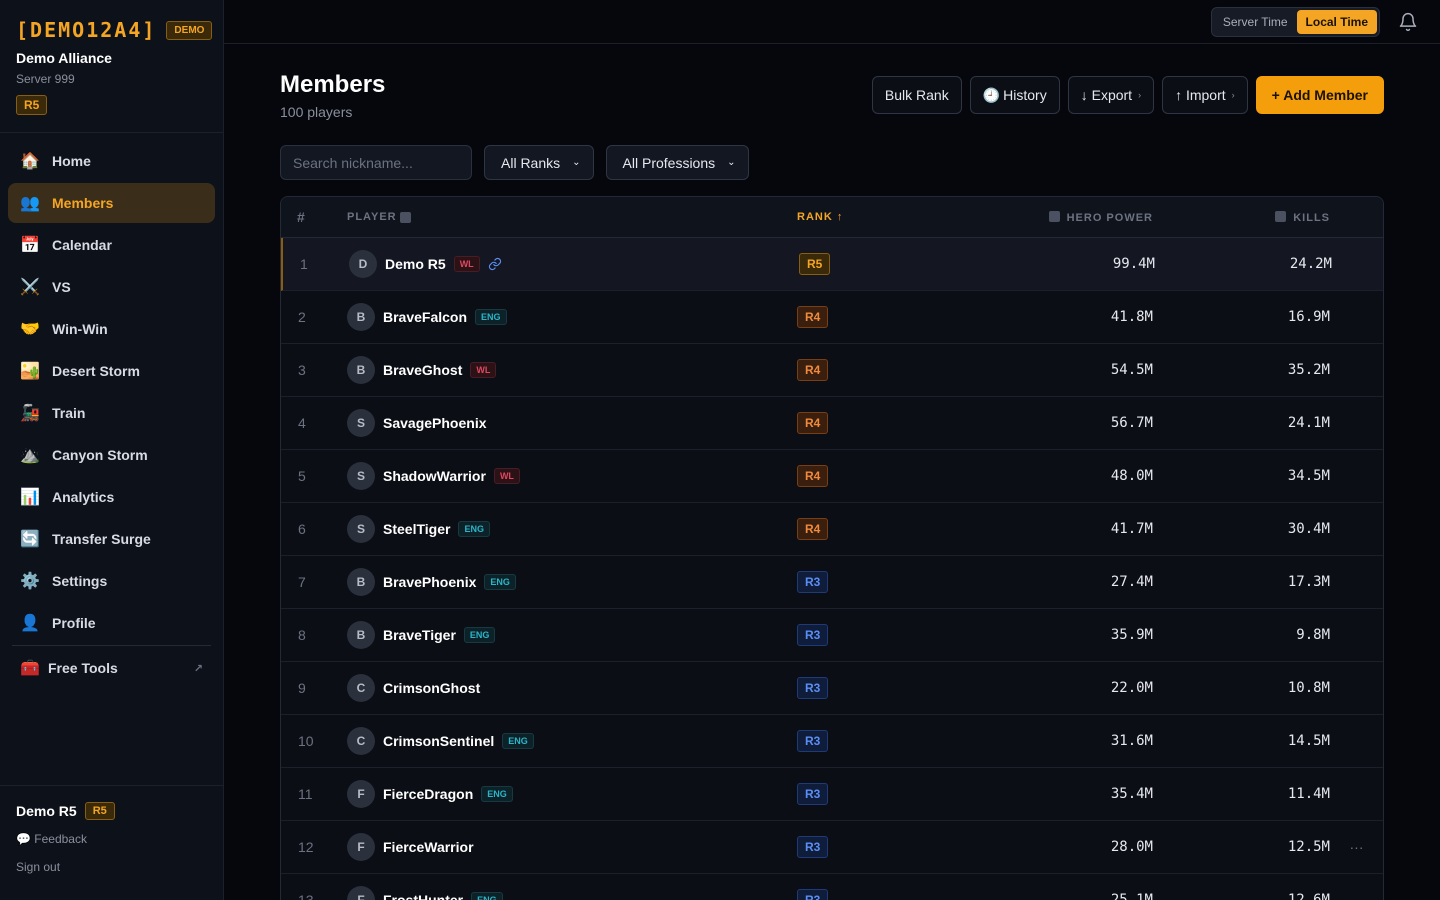 The image size is (1440, 900). Describe the element at coordinates (832, 582) in the screenshot. I see `table-row: 7 B BravePhoenix ENG R3 27.4M 17.3M` at that location.